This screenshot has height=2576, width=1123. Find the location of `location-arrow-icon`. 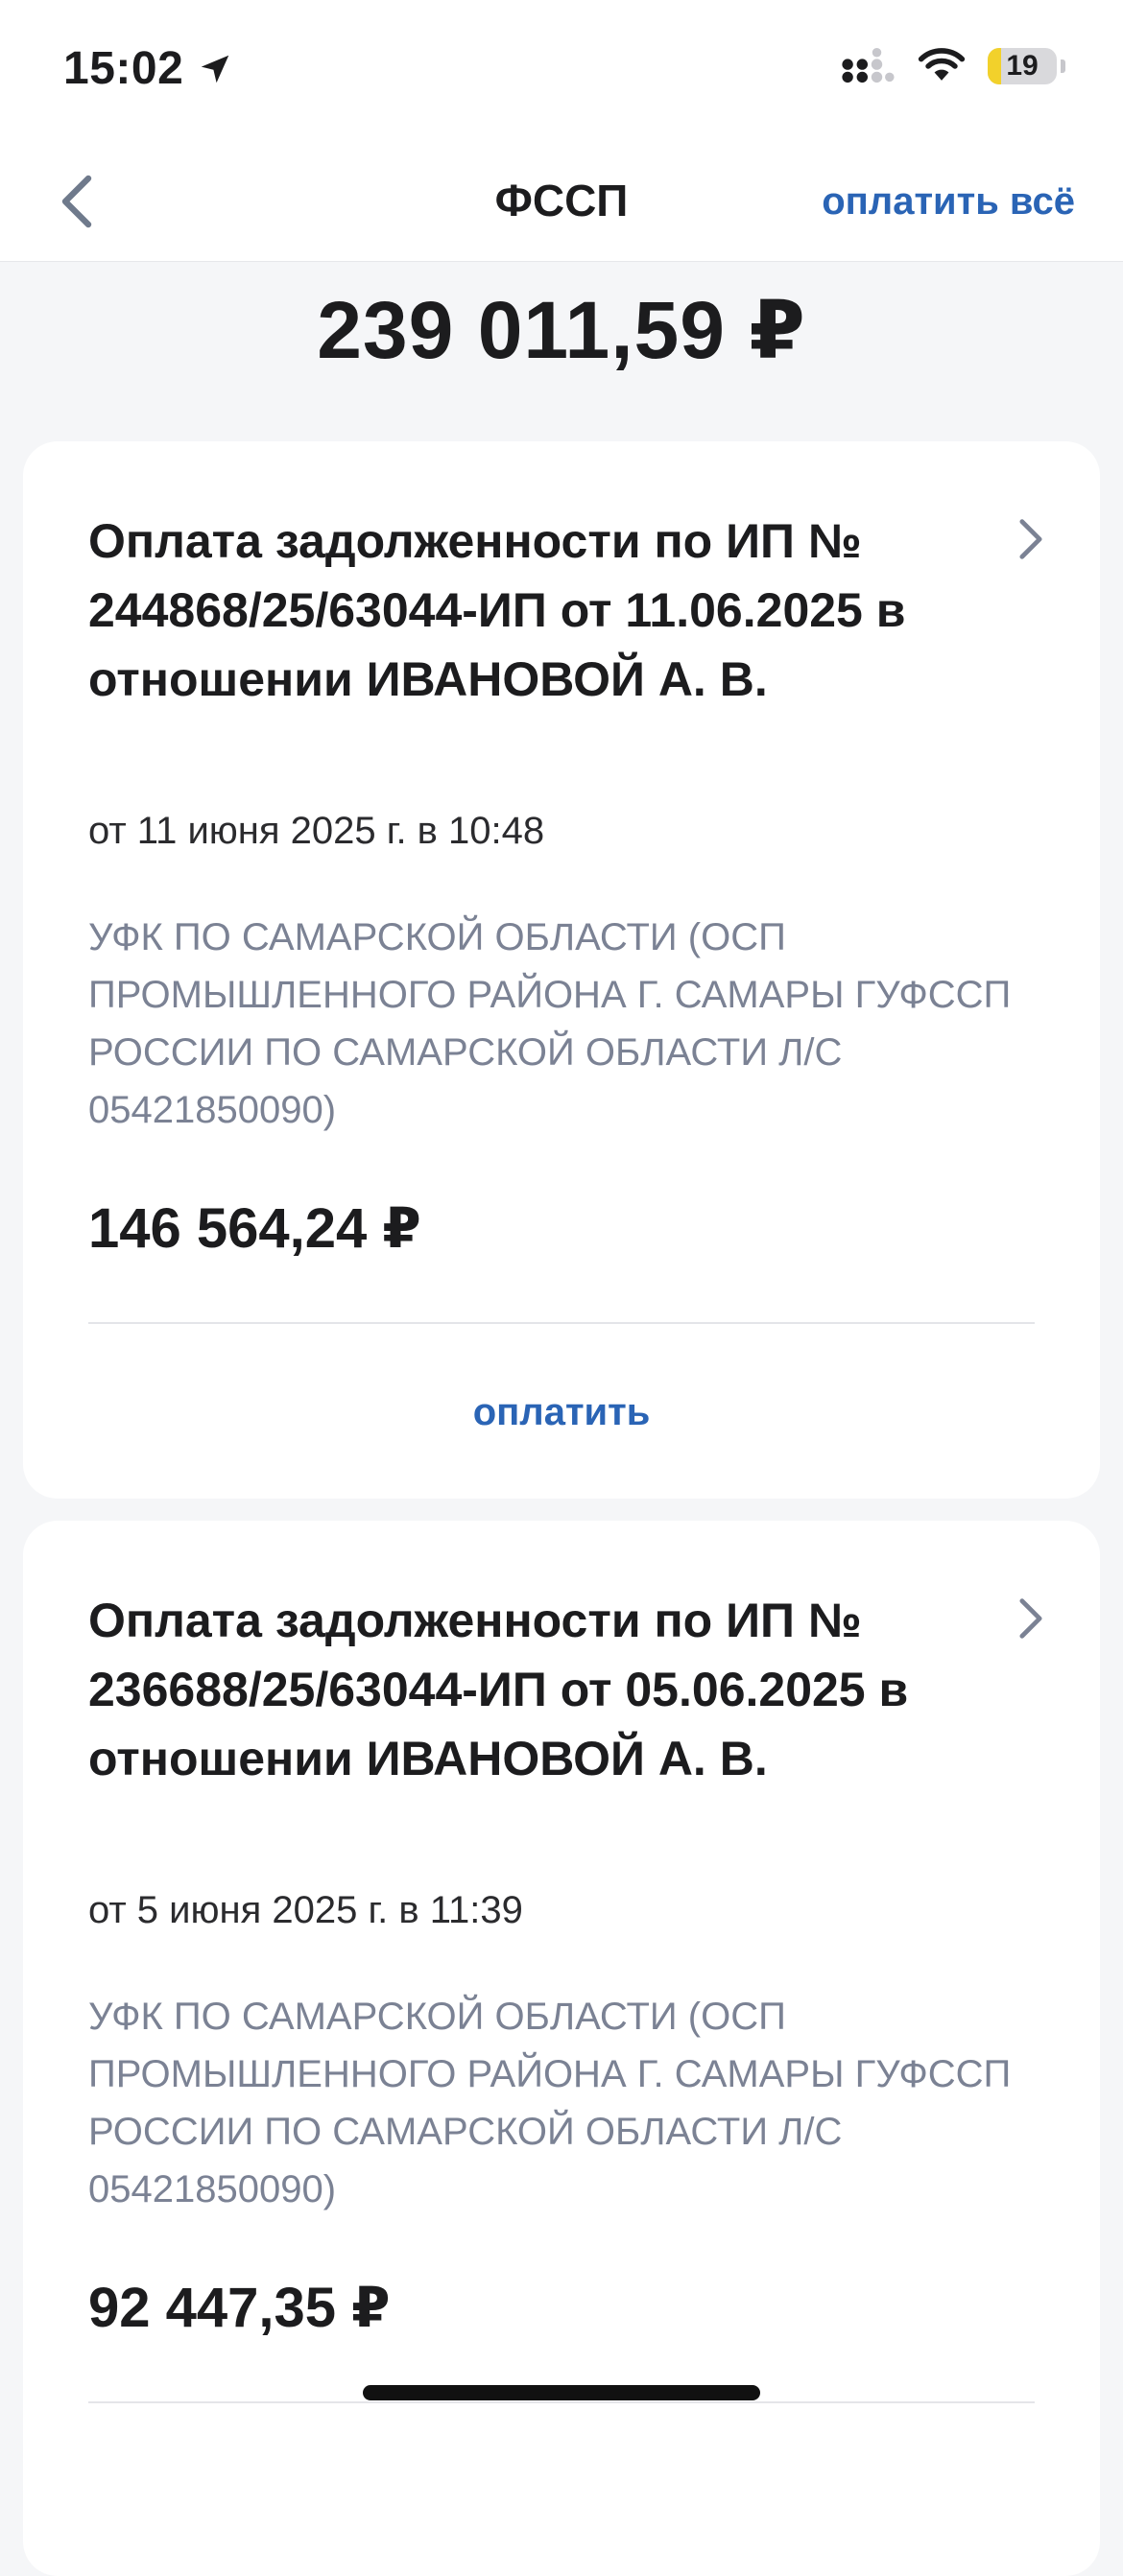

location-arrow-icon is located at coordinates (215, 69).